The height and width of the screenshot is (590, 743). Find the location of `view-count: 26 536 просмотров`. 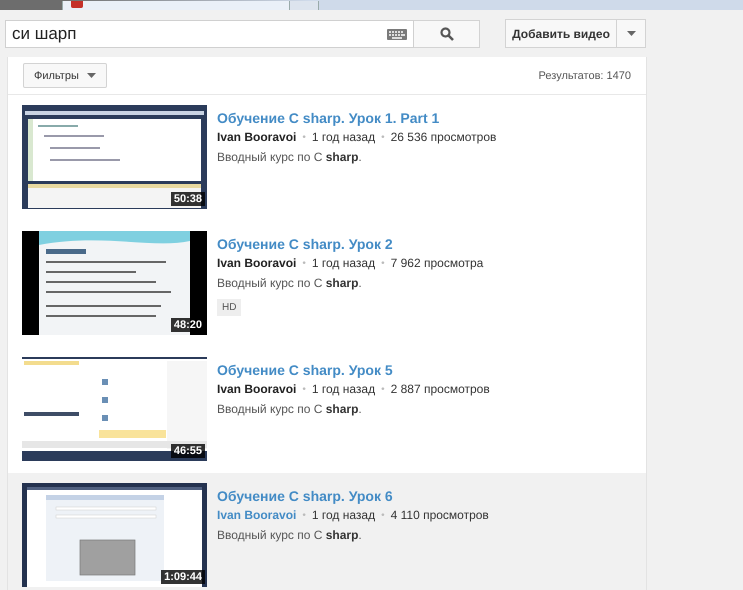

view-count: 26 536 просмотров is located at coordinates (443, 137).